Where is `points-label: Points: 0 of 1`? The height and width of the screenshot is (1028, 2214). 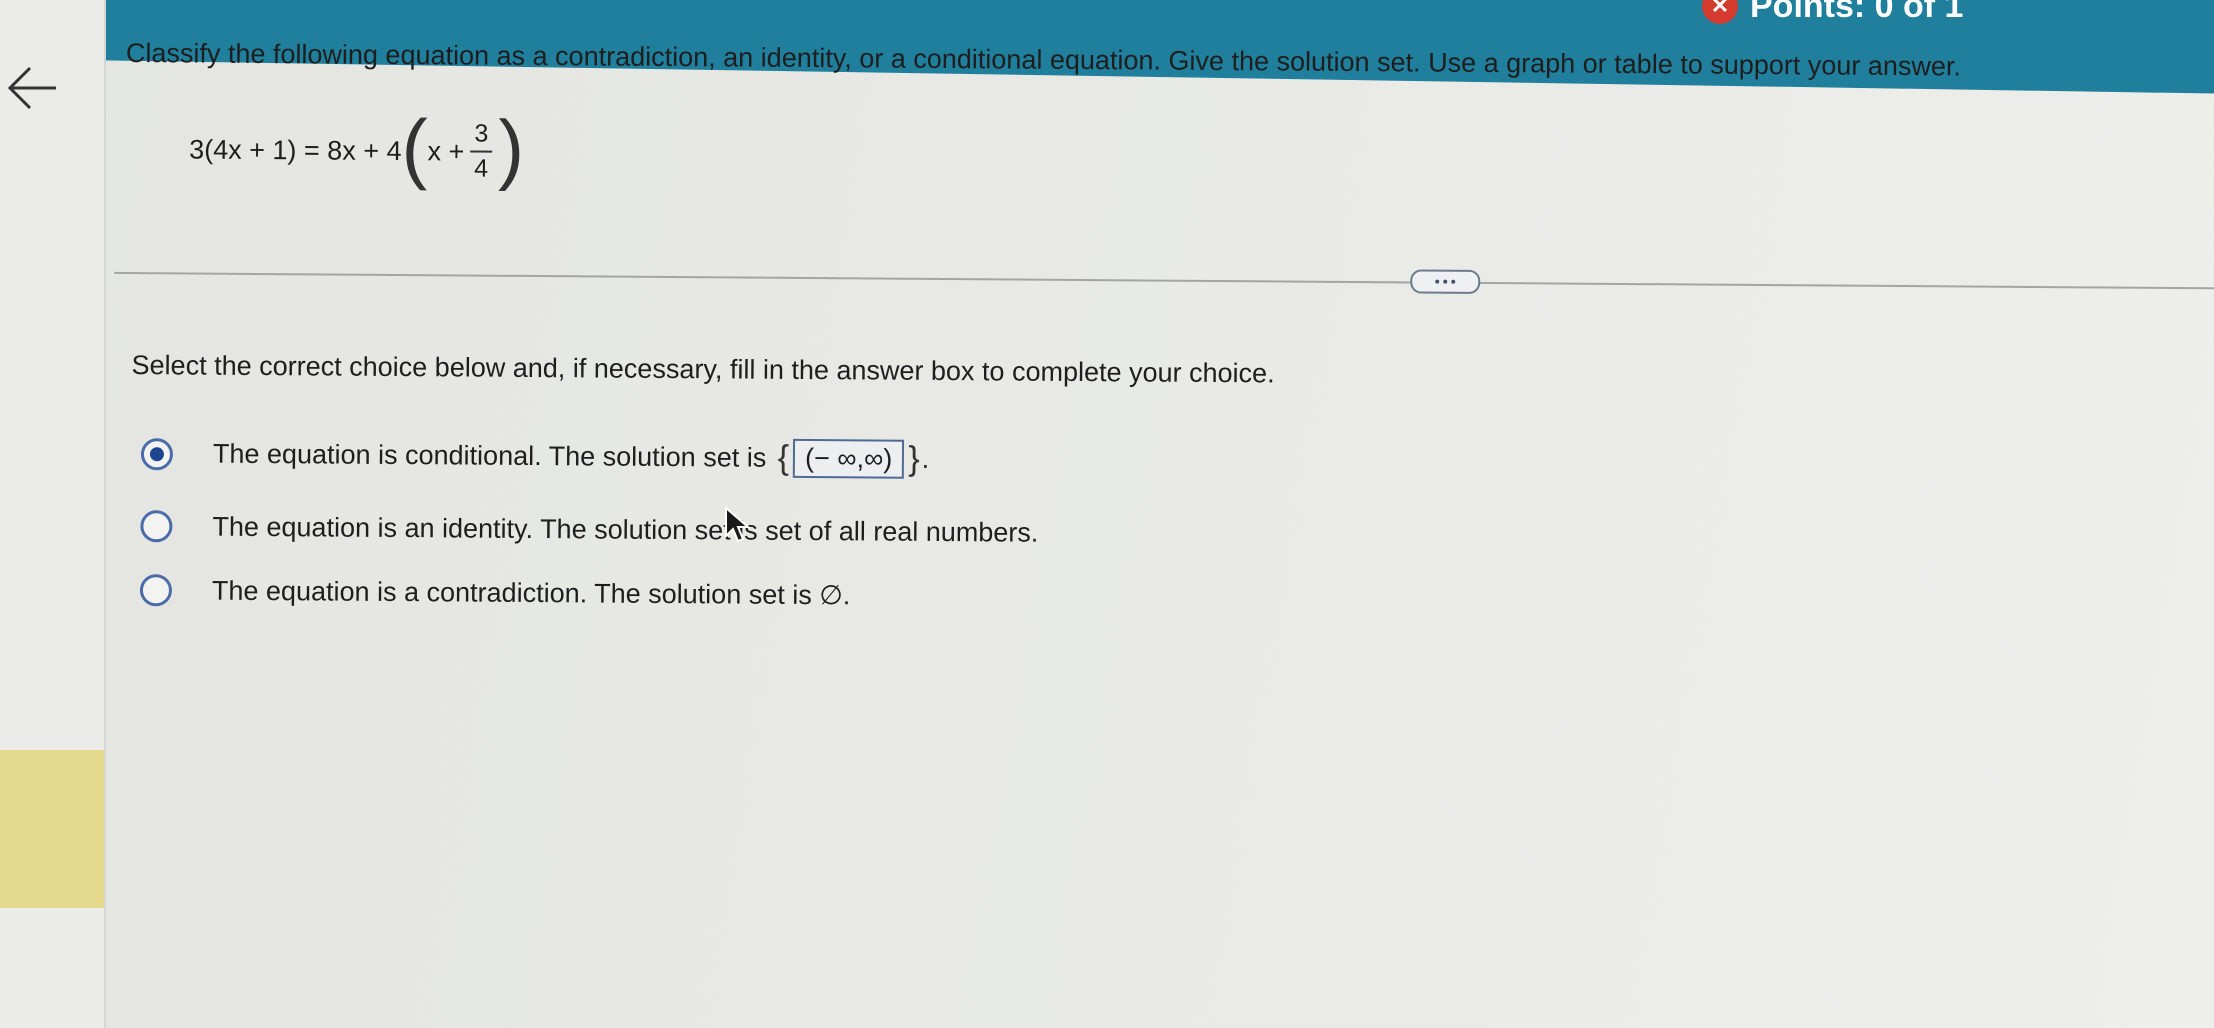
points-label: Points: 0 of 1 is located at coordinates (1857, 12).